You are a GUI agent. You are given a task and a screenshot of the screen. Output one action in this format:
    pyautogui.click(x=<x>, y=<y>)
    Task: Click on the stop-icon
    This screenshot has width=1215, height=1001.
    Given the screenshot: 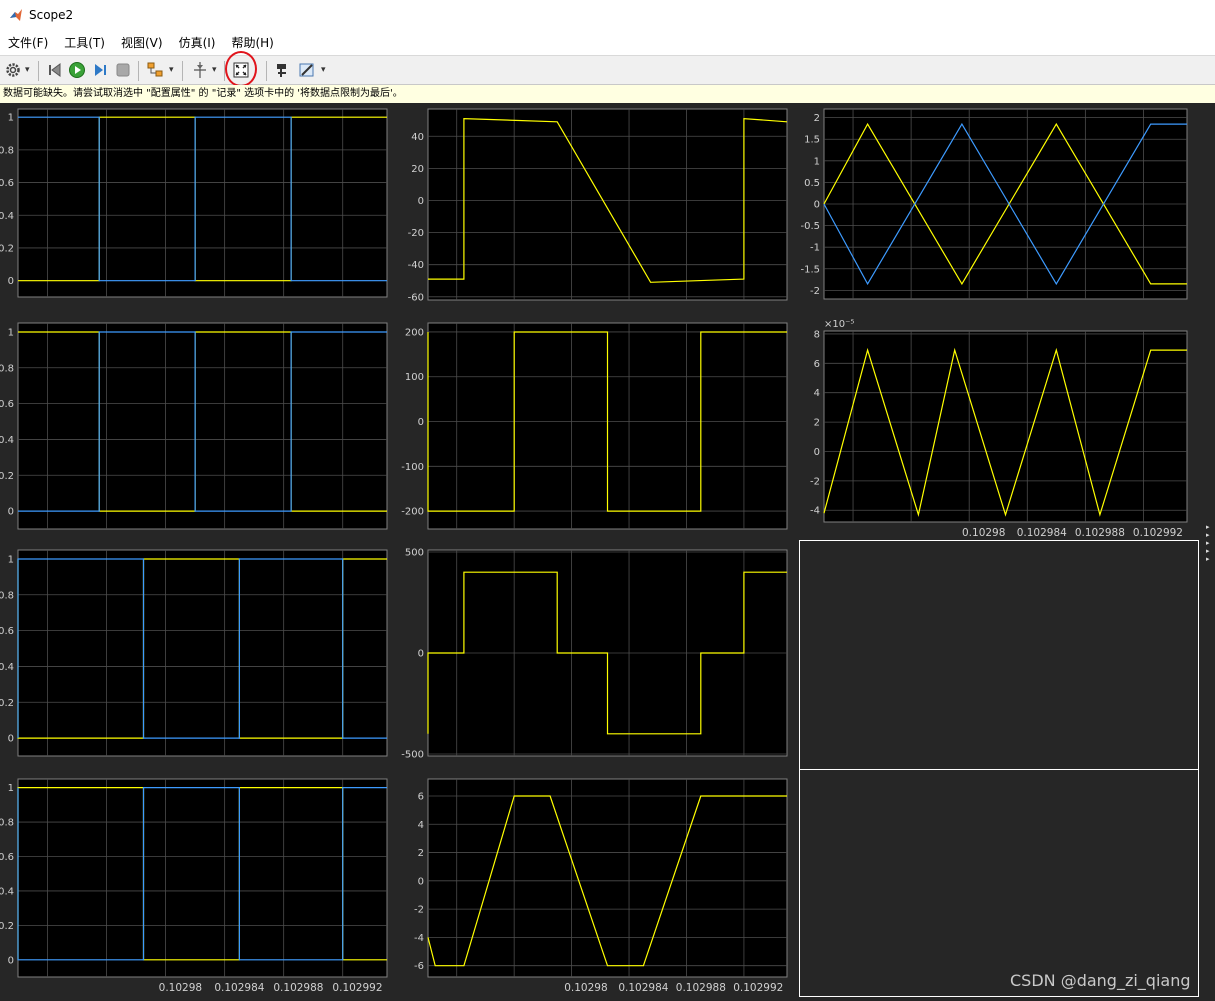 What is the action you would take?
    pyautogui.click(x=123, y=70)
    